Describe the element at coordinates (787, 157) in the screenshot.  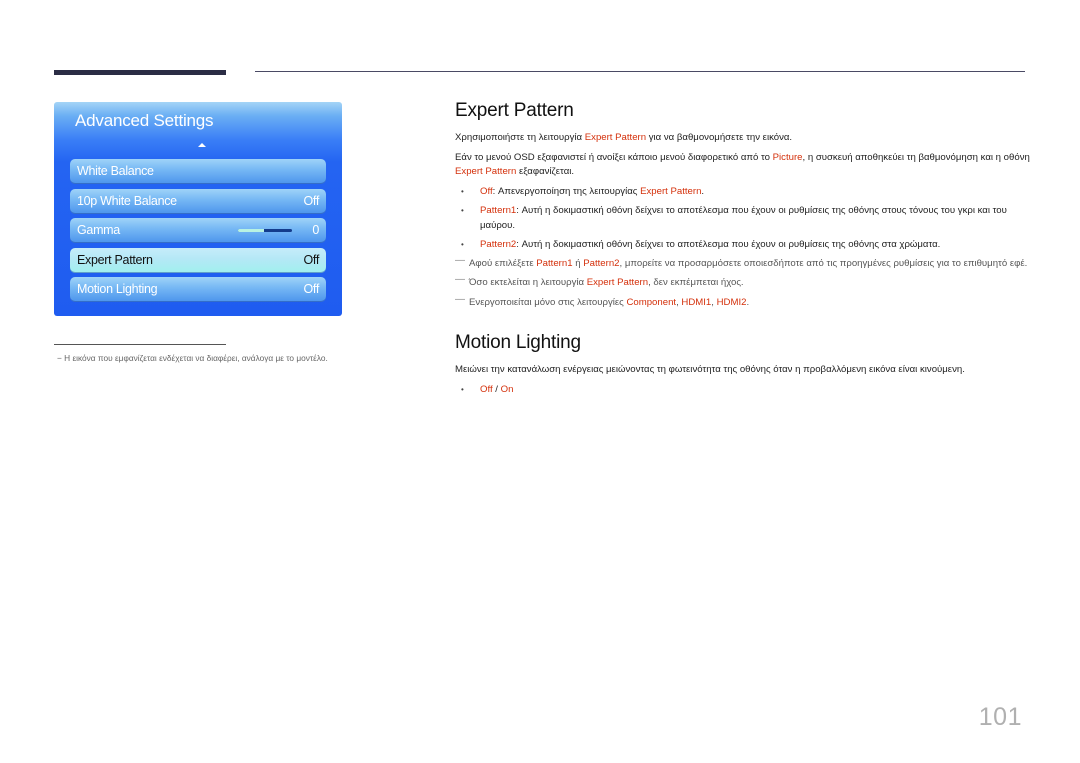
I see `highlight-term: Picture` at that location.